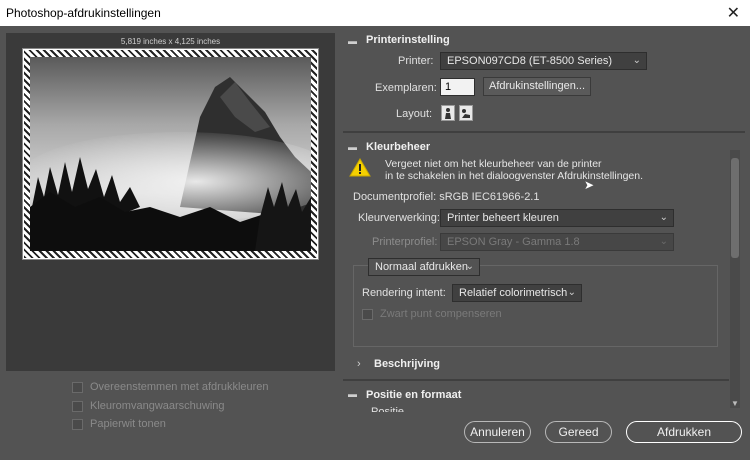 The image size is (750, 460). Describe the element at coordinates (404, 293) in the screenshot. I see `rendering-intent-label: Rendering intent:` at that location.